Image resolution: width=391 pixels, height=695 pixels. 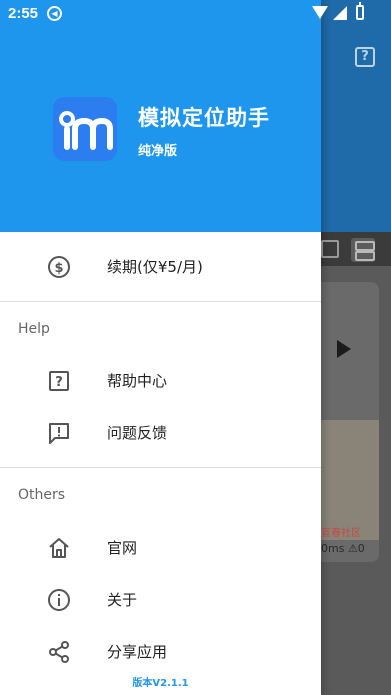 I want to click on section-title-help: Help, so click(x=34, y=329).